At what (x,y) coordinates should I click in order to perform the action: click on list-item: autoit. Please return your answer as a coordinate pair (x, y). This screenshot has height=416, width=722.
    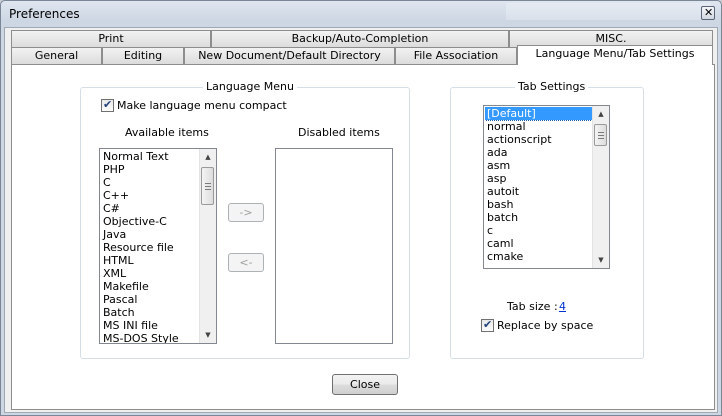
    Looking at the image, I should click on (538, 191).